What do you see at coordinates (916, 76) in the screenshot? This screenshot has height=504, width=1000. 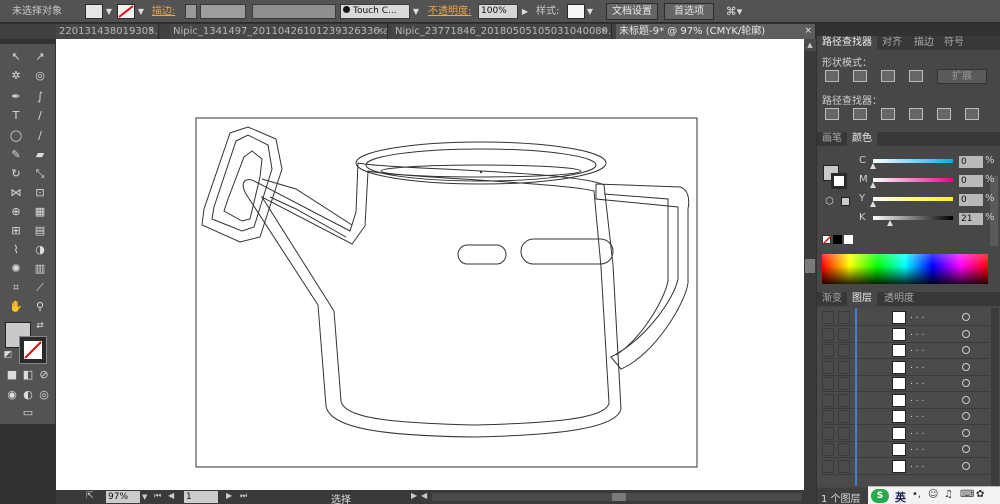 I see `exclude-icon` at bounding box center [916, 76].